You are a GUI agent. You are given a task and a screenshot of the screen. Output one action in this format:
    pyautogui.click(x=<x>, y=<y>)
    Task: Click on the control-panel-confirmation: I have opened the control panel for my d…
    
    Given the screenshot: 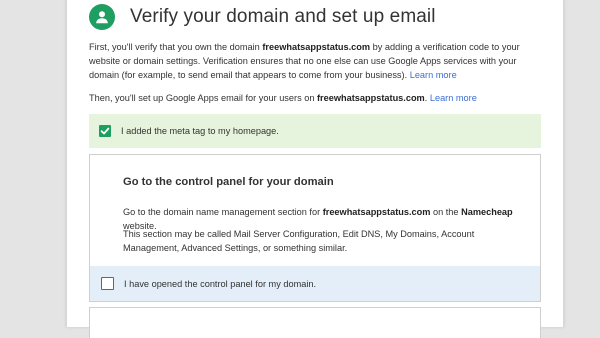 What is the action you would take?
    pyautogui.click(x=315, y=283)
    